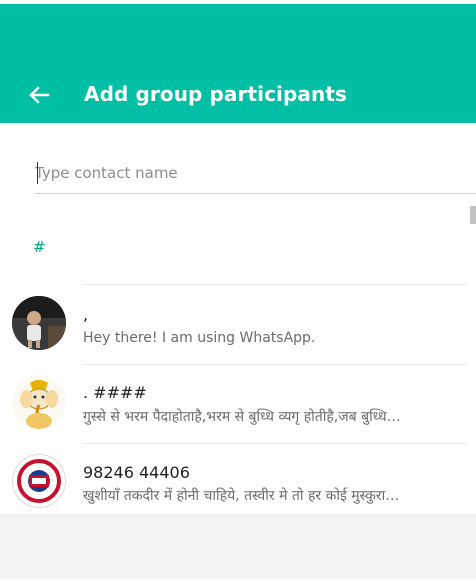 The image size is (476, 582). I want to click on text-caret, so click(37, 173).